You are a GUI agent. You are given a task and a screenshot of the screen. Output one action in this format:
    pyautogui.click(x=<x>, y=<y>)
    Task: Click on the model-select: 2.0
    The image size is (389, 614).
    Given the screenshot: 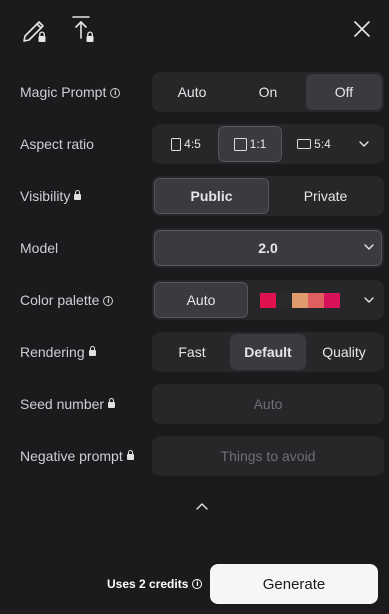 What is the action you would take?
    pyautogui.click(x=268, y=248)
    